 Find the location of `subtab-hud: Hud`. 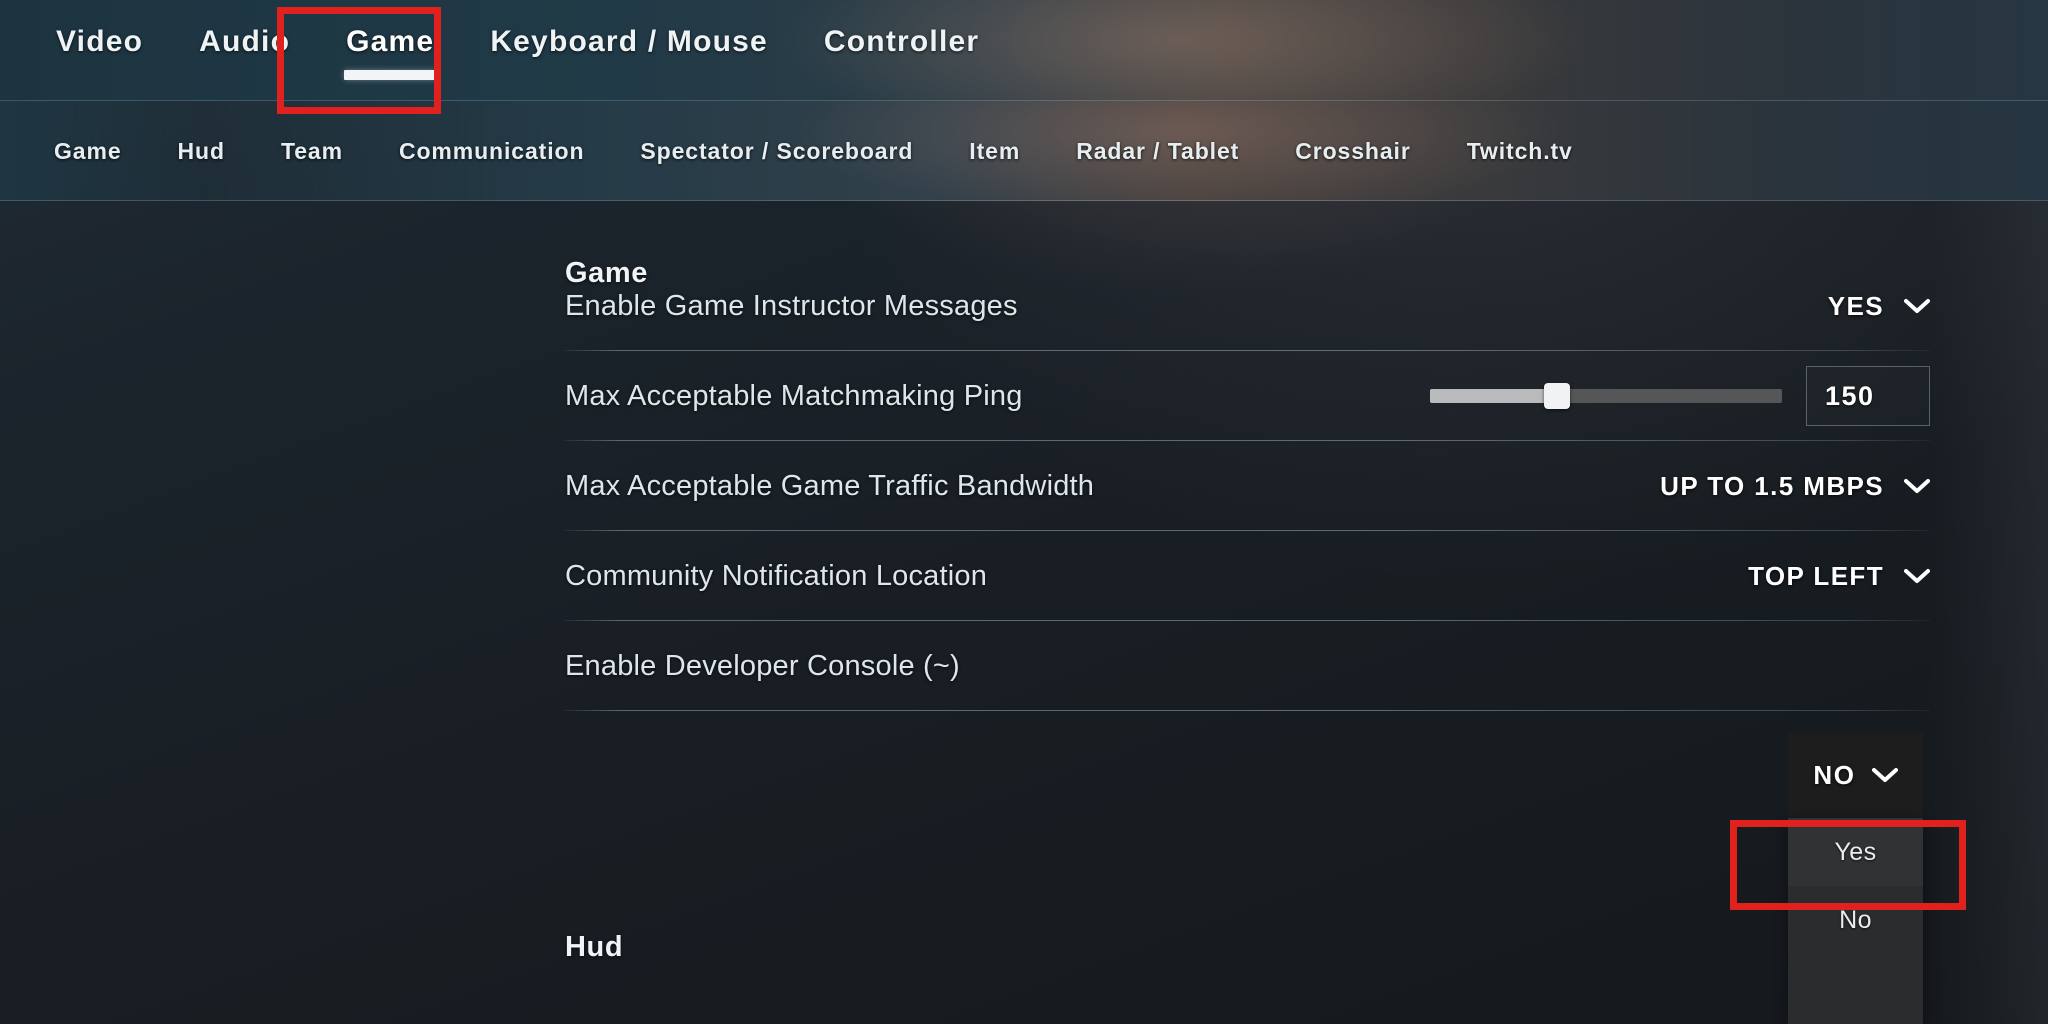

subtab-hud: Hud is located at coordinates (201, 151).